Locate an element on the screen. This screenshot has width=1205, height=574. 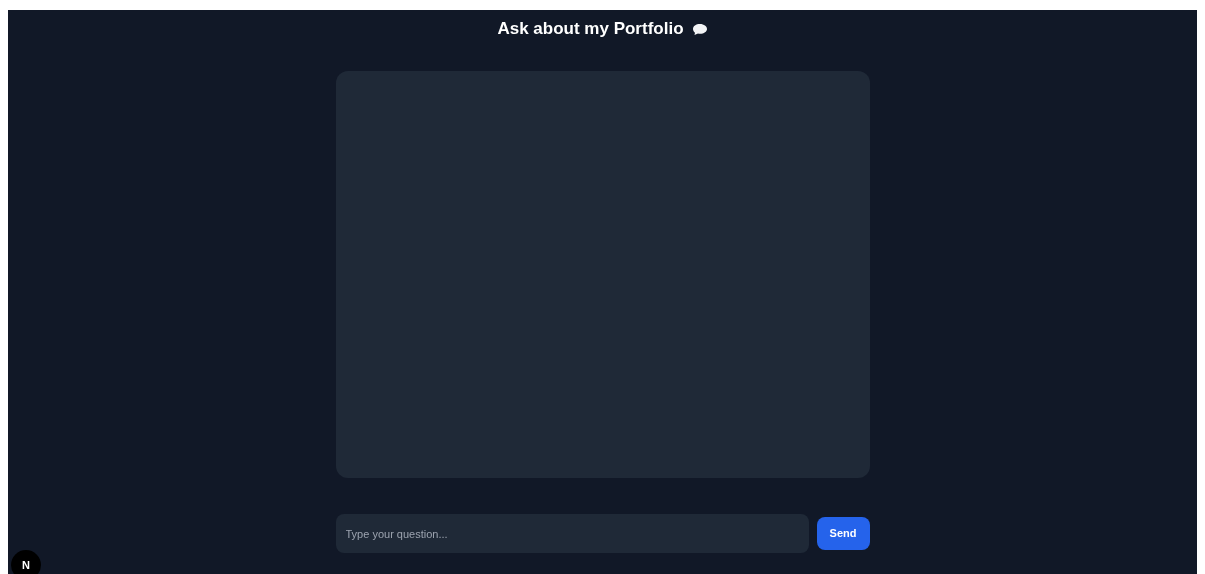
page-title: Ask about my Portfolio is located at coordinates (590, 29).